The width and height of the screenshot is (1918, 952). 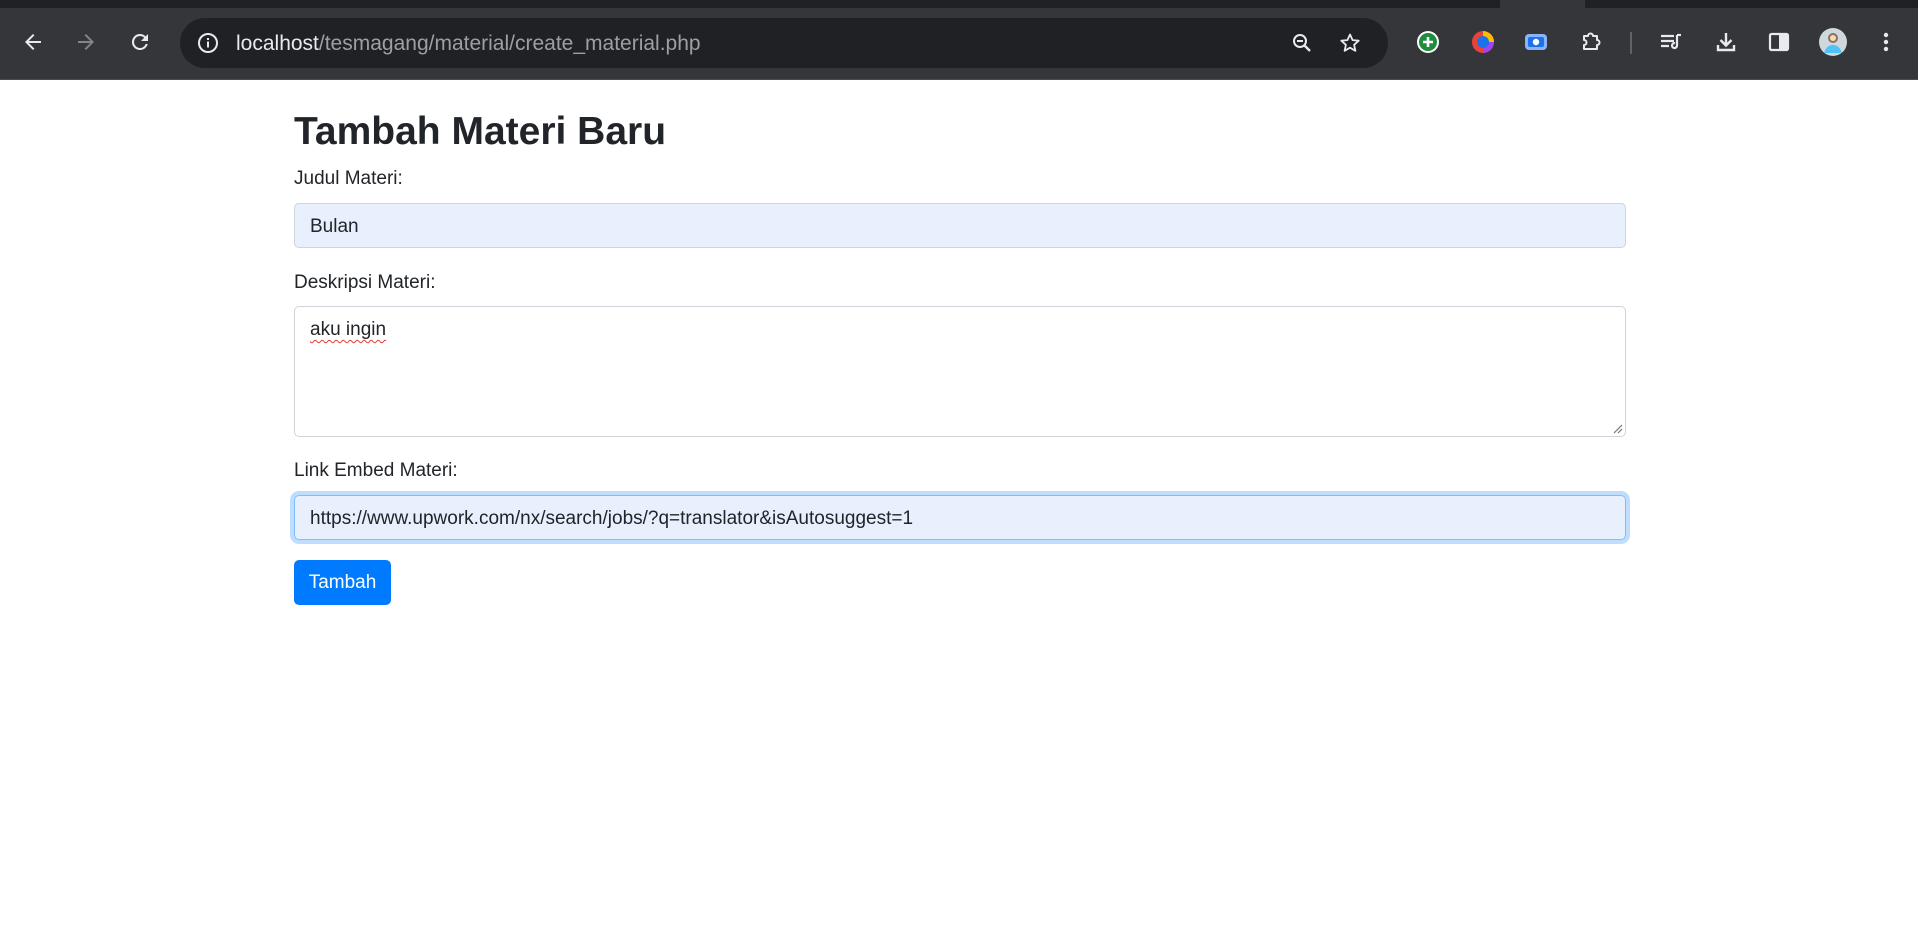 What do you see at coordinates (960, 371) in the screenshot?
I see `description-textarea: aku ingin` at bounding box center [960, 371].